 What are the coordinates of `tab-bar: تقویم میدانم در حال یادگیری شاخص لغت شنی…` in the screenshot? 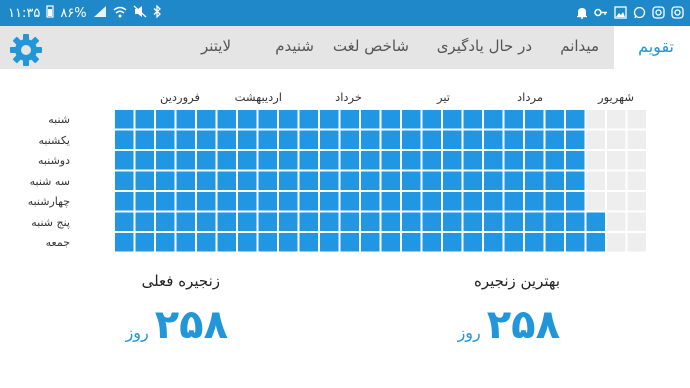 It's located at (345, 47).